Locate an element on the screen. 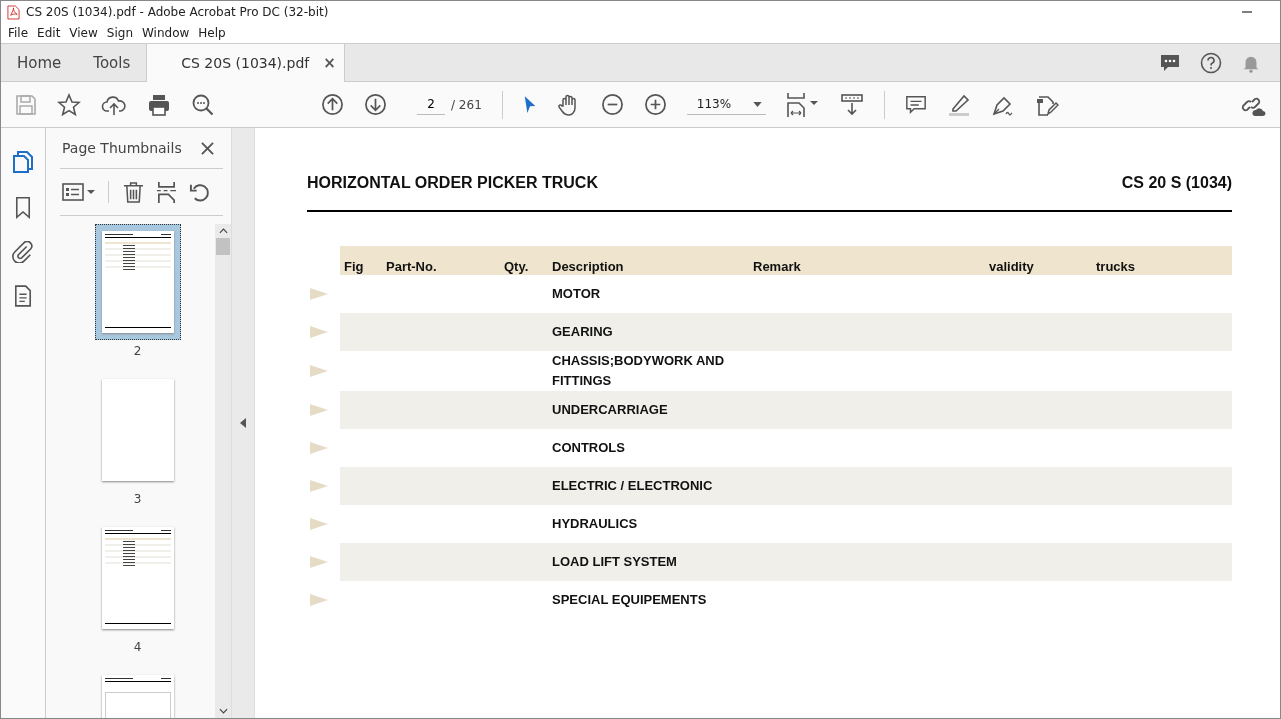 This screenshot has width=1281, height=719. bookmark-icon is located at coordinates (23, 207).